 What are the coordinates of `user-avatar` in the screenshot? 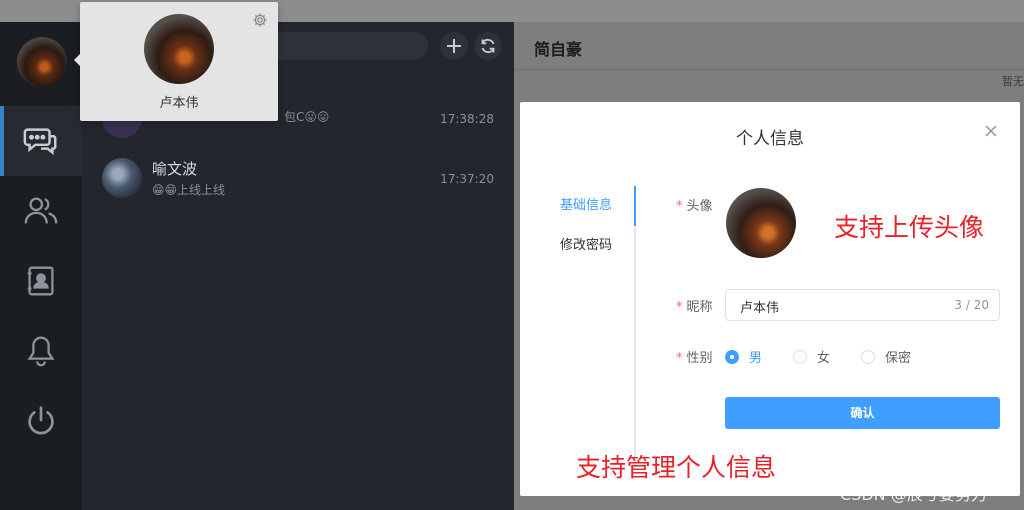 It's located at (42, 62).